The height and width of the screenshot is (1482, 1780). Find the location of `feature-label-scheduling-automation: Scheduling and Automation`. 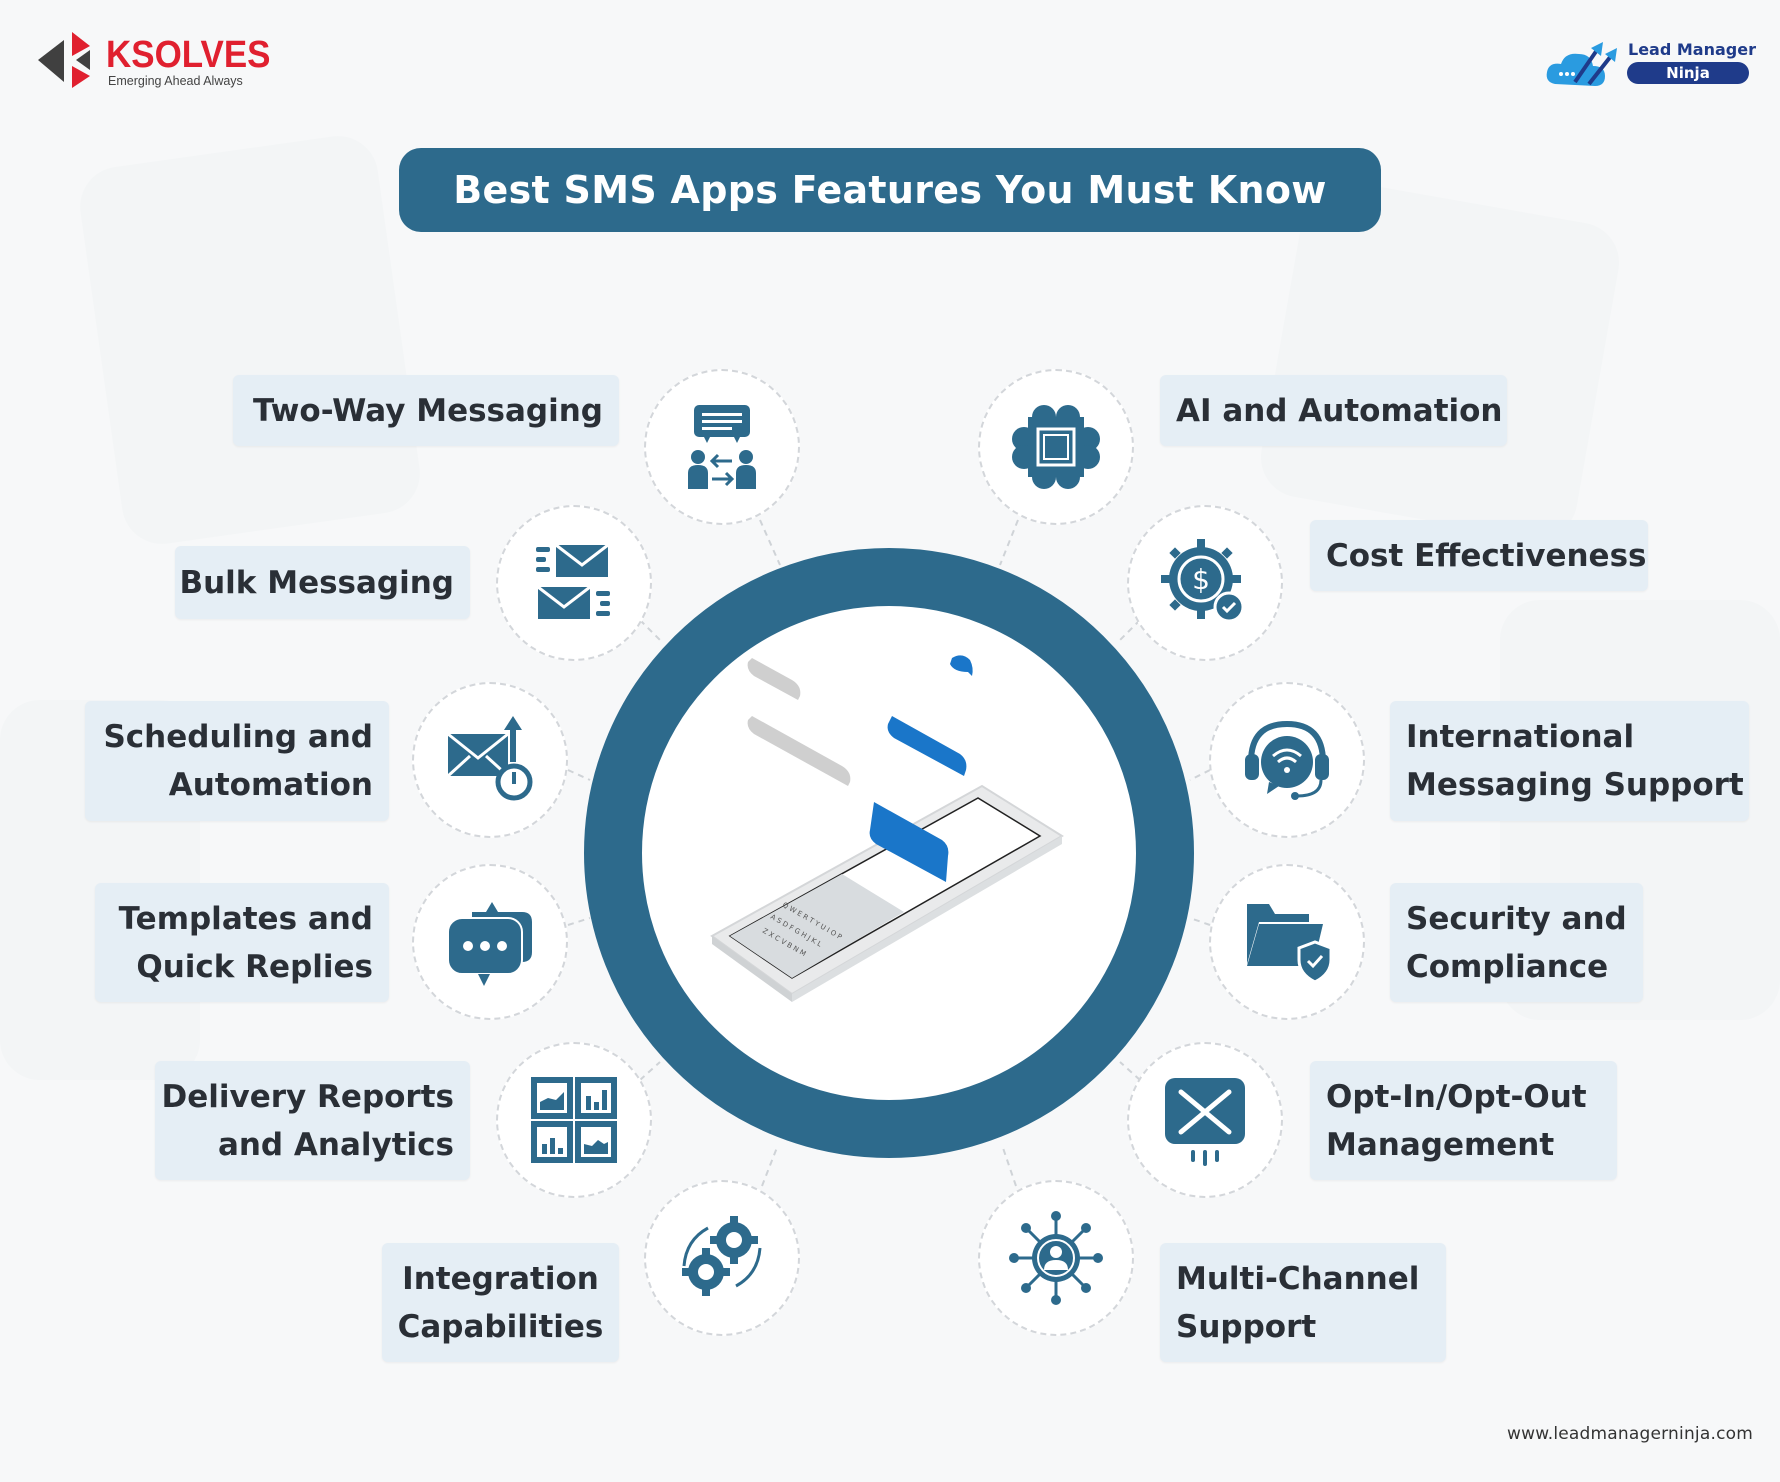

feature-label-scheduling-automation: Scheduling and Automation is located at coordinates (237, 761).